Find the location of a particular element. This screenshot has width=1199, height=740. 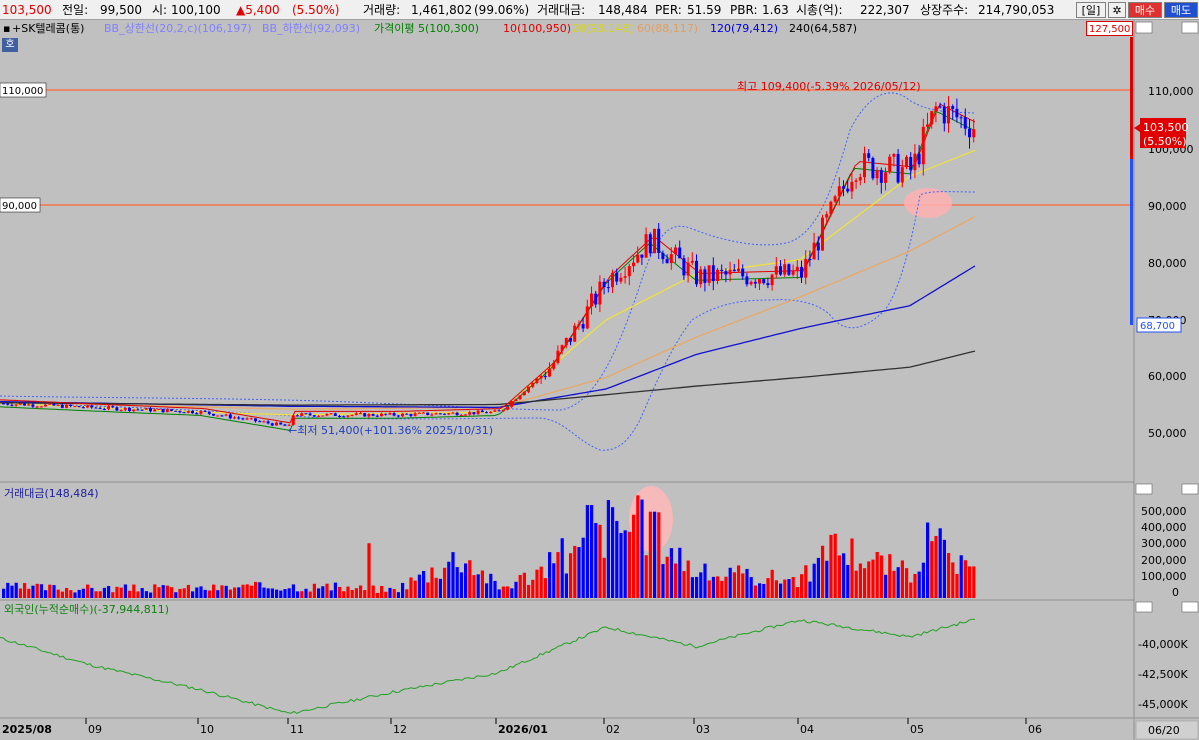

shares-value: 214,790,053 is located at coordinates (1016, 10).